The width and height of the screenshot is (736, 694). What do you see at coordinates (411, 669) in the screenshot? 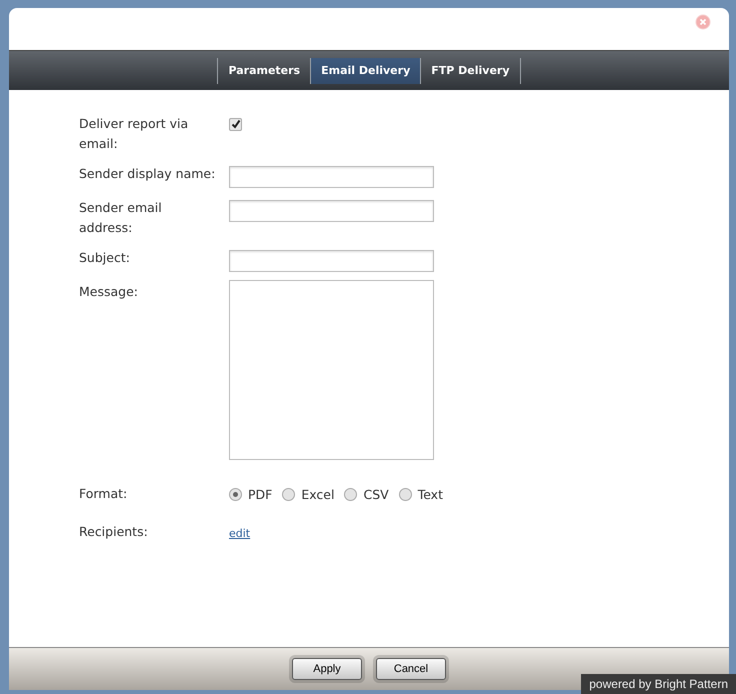
I see `dialog-button: Cancel` at bounding box center [411, 669].